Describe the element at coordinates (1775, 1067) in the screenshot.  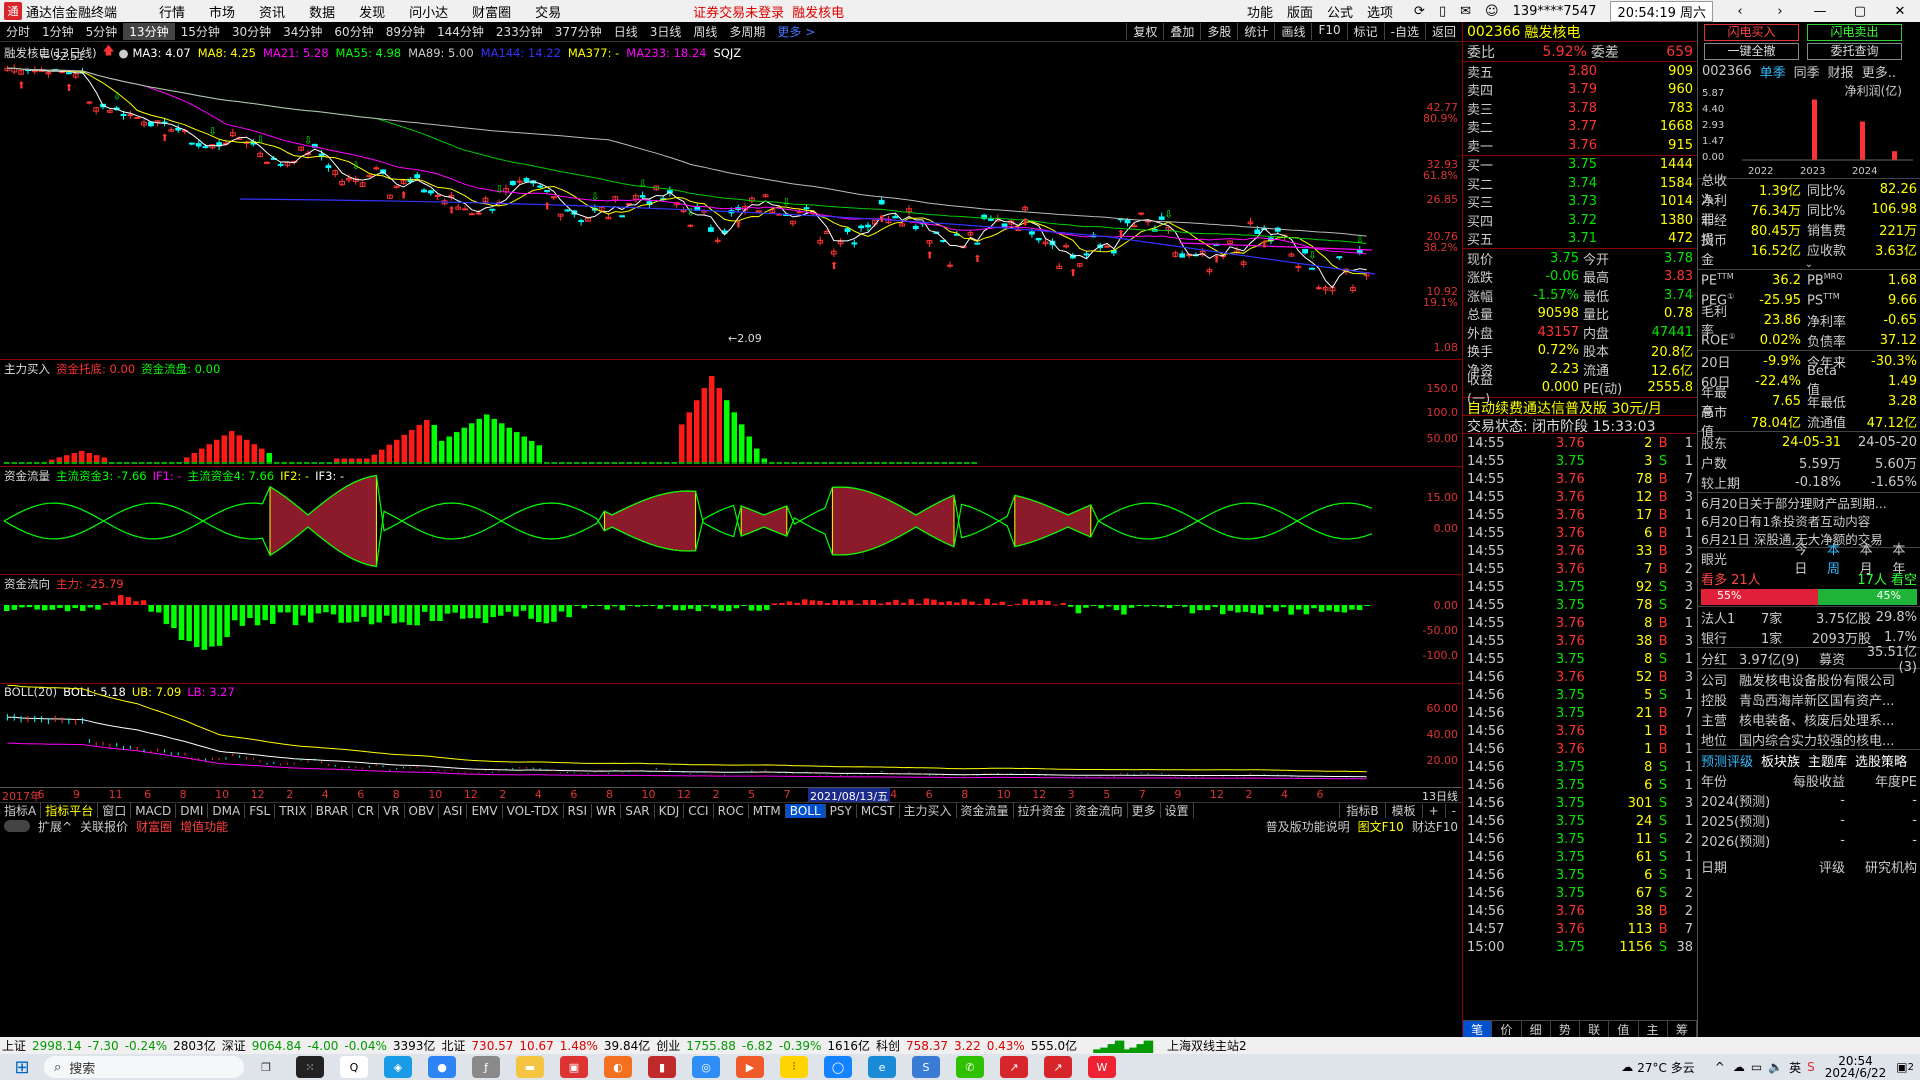
I see `volume-icon: 🔈` at that location.